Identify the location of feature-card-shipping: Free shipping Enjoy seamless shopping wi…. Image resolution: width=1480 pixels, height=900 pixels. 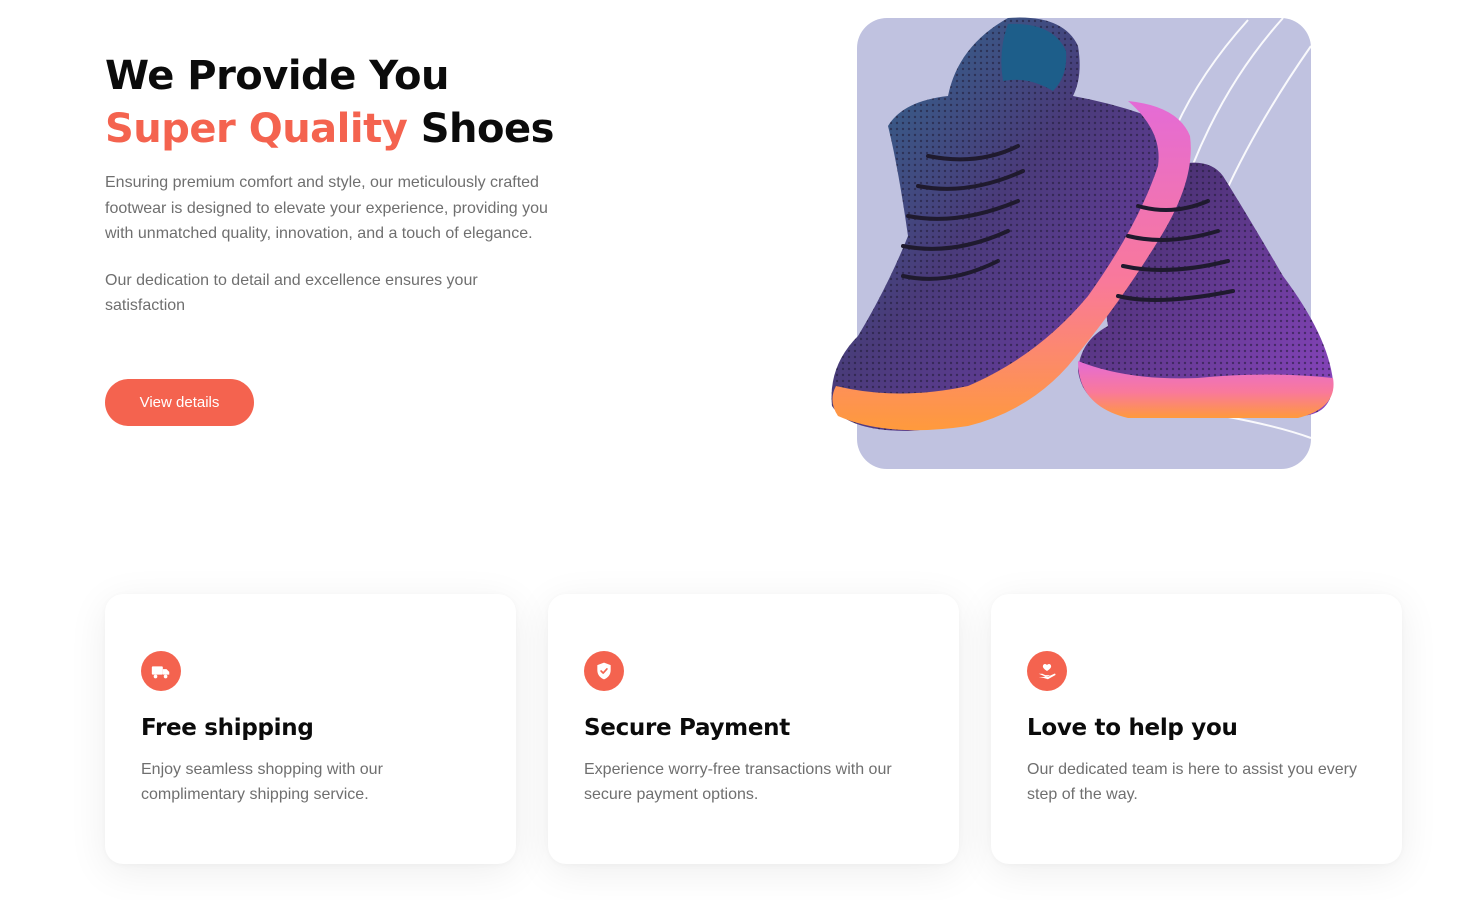
(310, 729).